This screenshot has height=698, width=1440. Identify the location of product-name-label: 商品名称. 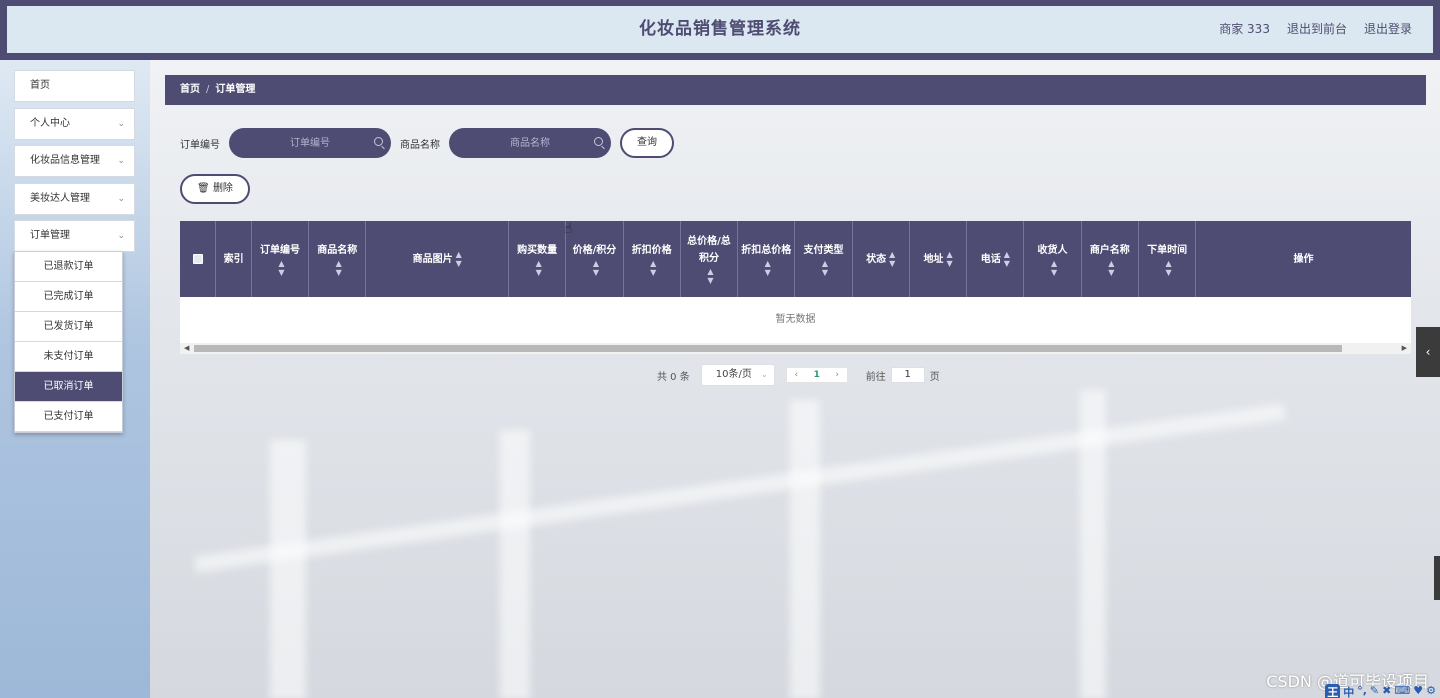
(420, 145).